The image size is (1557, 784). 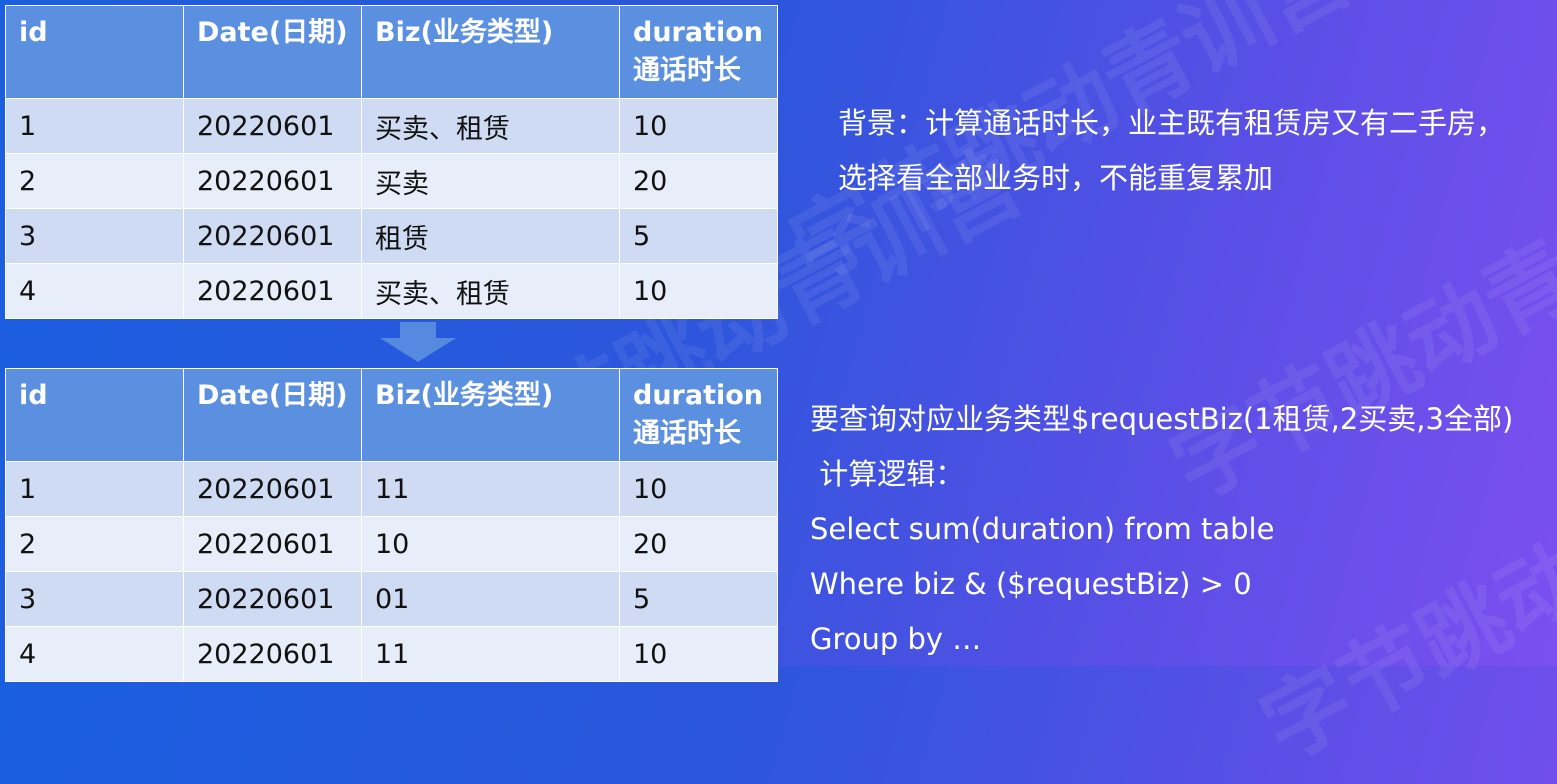 What do you see at coordinates (490, 236) in the screenshot?
I see `cell-biz: 租赁` at bounding box center [490, 236].